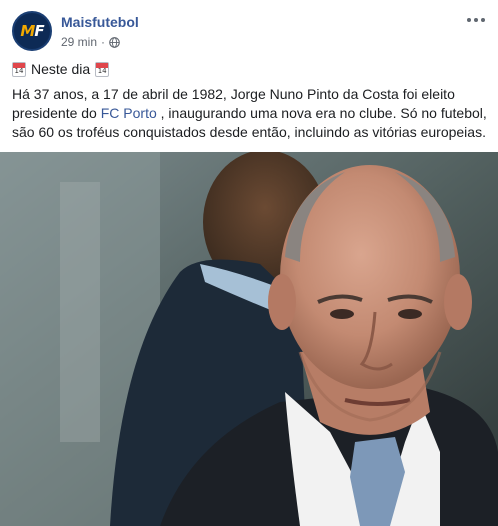 This screenshot has height=526, width=498. I want to click on globe-icon, so click(114, 42).